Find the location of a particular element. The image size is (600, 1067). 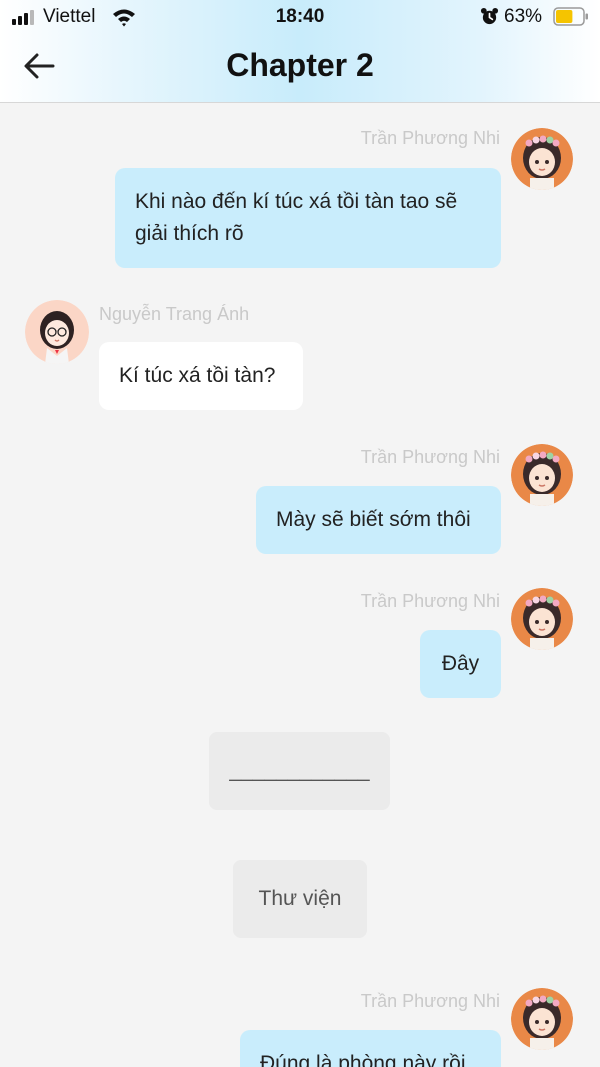

app-header: Viettel 18:40 63% Chapter 2 is located at coordinates (300, 51).